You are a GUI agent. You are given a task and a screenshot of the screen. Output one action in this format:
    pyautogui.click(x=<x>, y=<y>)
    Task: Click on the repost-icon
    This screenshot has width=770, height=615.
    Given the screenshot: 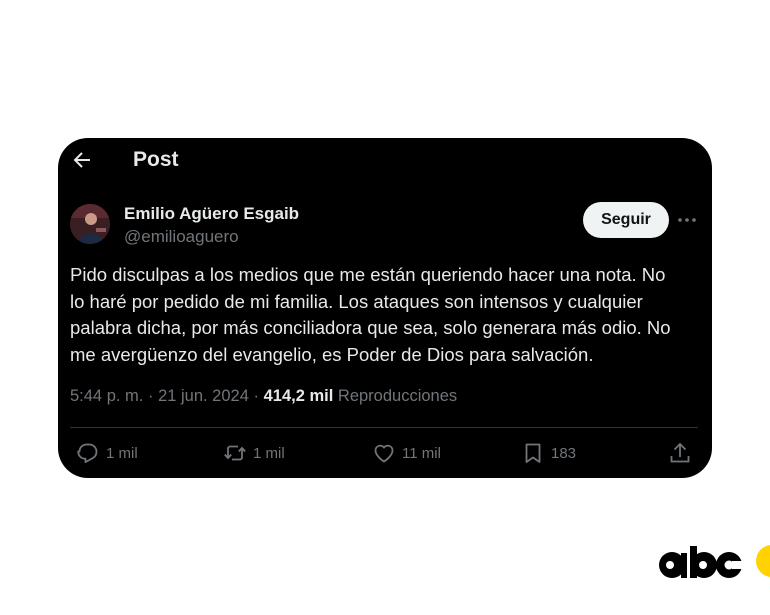 What is the action you would take?
    pyautogui.click(x=235, y=453)
    